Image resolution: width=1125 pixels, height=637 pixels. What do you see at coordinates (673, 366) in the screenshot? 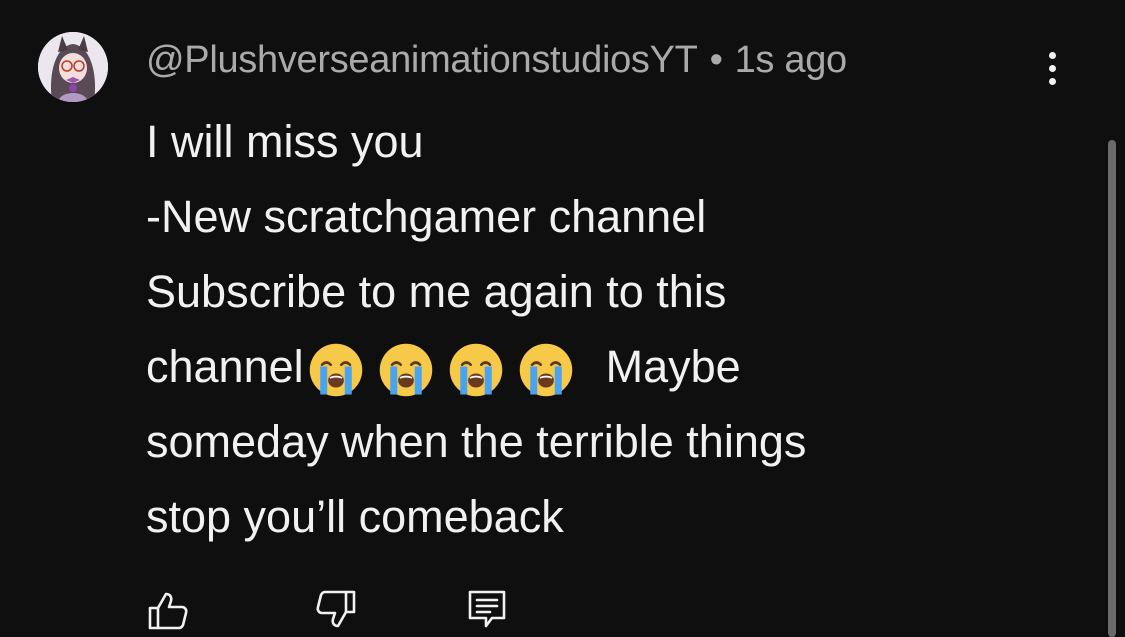
I see `comment-line: Maybe` at bounding box center [673, 366].